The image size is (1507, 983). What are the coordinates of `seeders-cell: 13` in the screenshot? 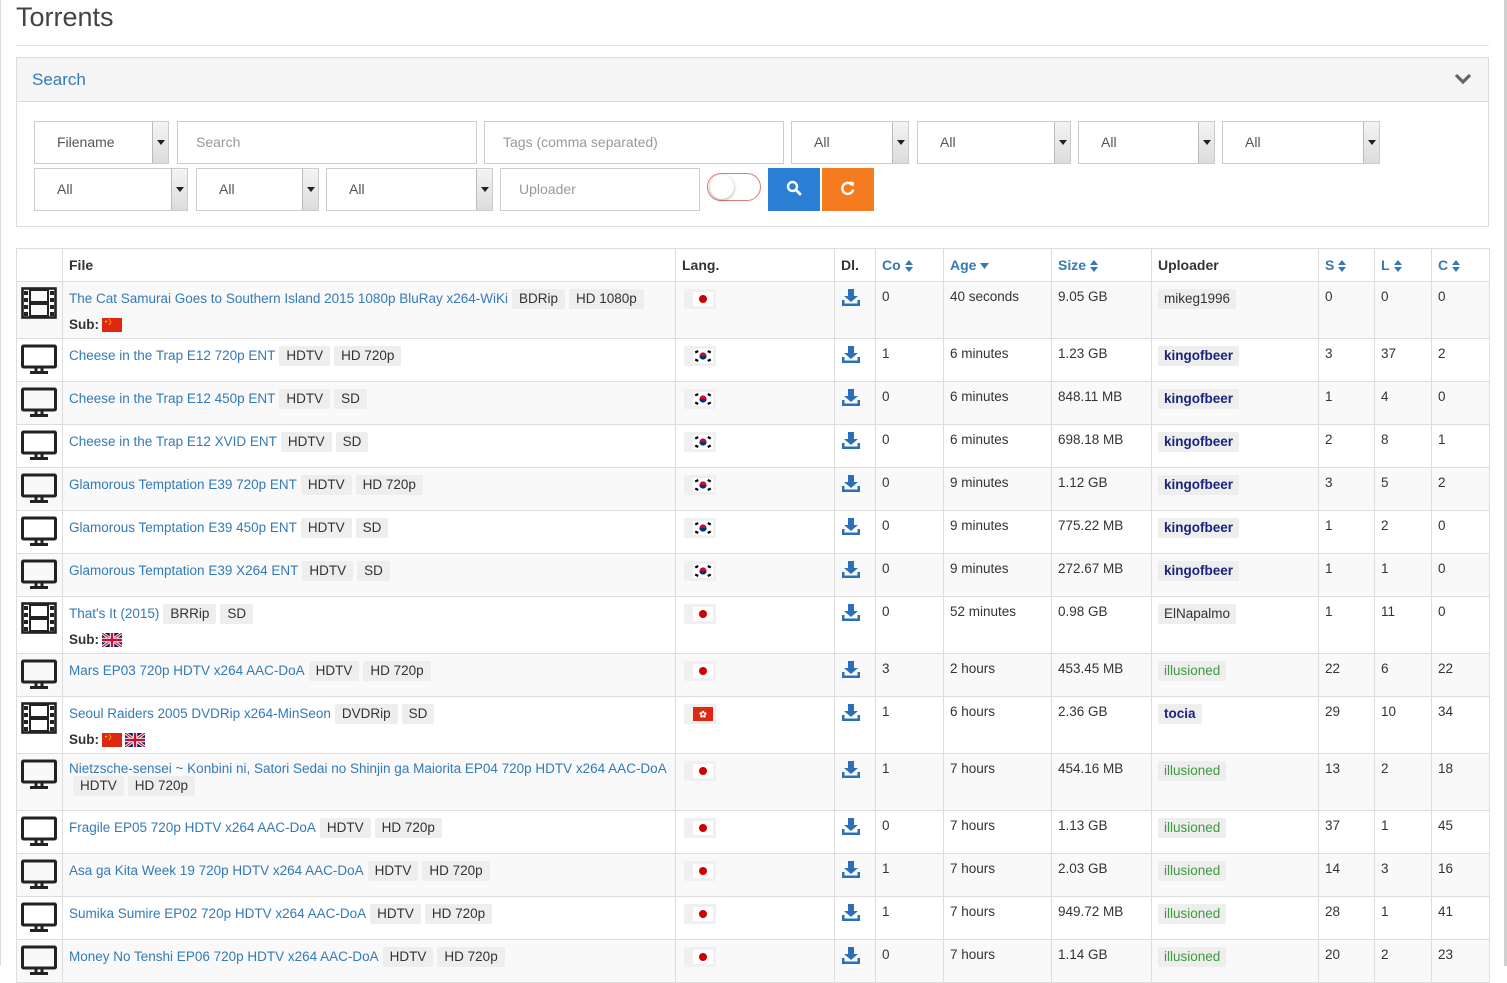 It's located at (1346, 782).